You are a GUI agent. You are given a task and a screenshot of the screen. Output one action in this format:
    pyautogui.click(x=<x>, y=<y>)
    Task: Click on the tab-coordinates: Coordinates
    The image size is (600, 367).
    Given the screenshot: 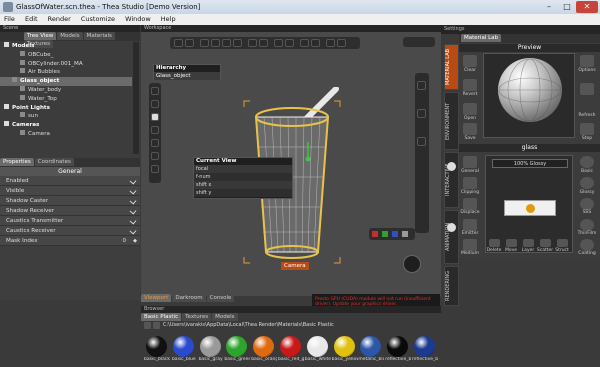 What is the action you would take?
    pyautogui.click(x=54, y=162)
    